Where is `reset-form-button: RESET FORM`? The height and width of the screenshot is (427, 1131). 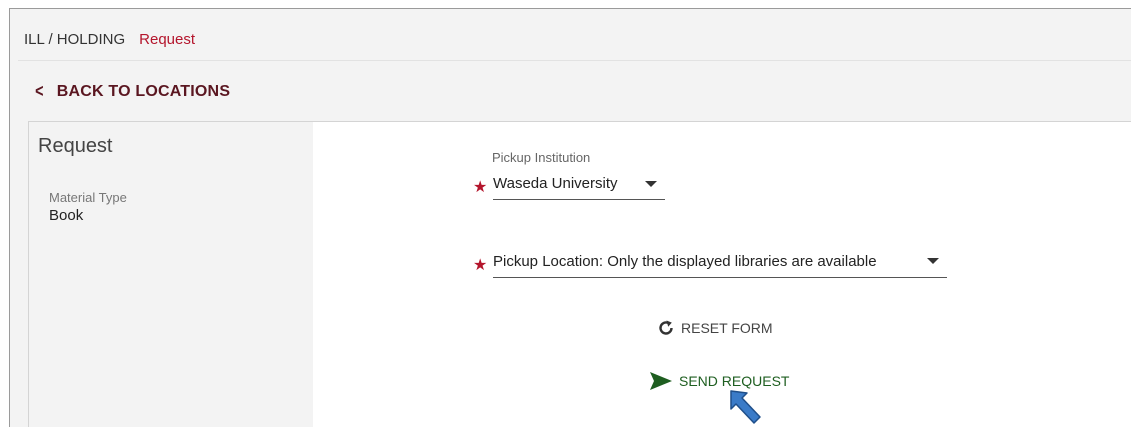 reset-form-button: RESET FORM is located at coordinates (715, 328).